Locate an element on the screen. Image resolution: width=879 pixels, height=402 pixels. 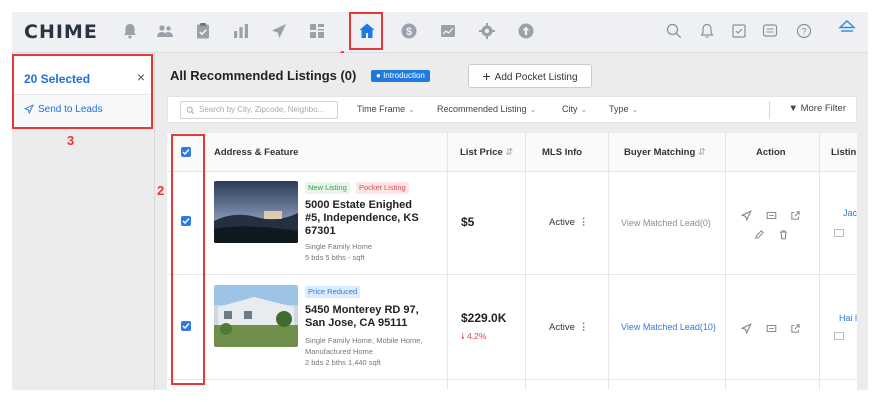
header-buyer-matching: Buyer Matching ⇵ is located at coordinates (665, 152).